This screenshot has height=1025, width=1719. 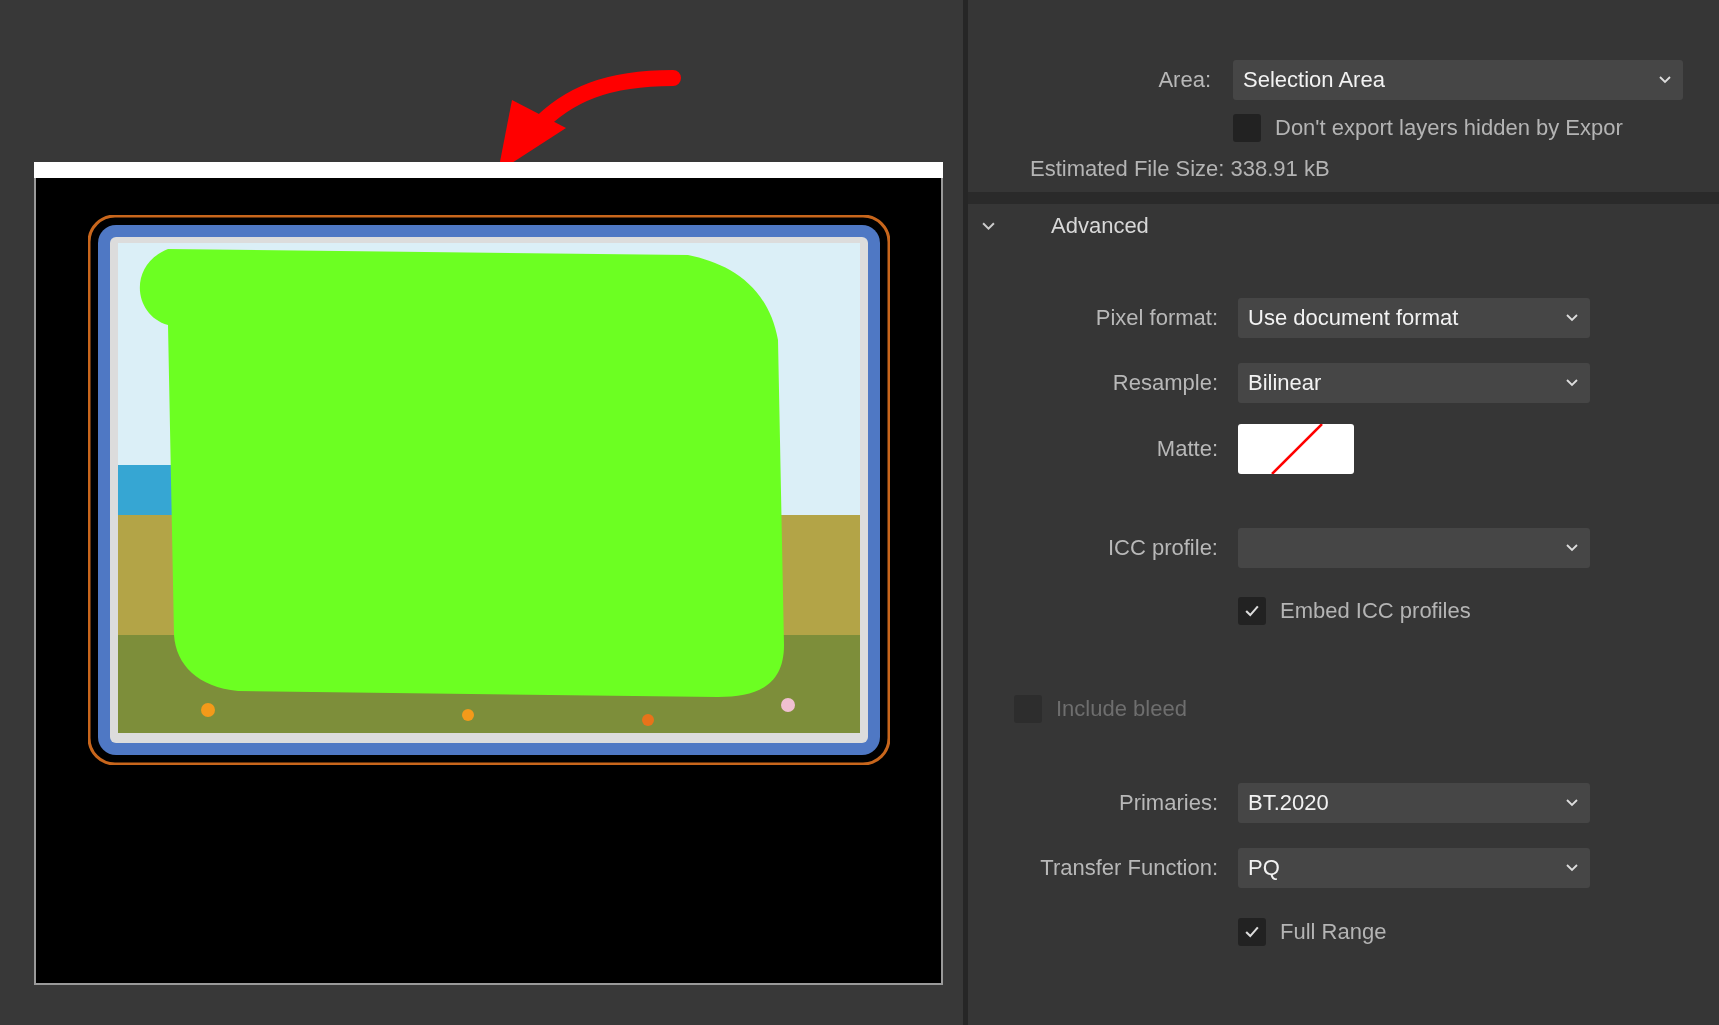 What do you see at coordinates (1414, 318) in the screenshot?
I see `dropdown: Use document format` at bounding box center [1414, 318].